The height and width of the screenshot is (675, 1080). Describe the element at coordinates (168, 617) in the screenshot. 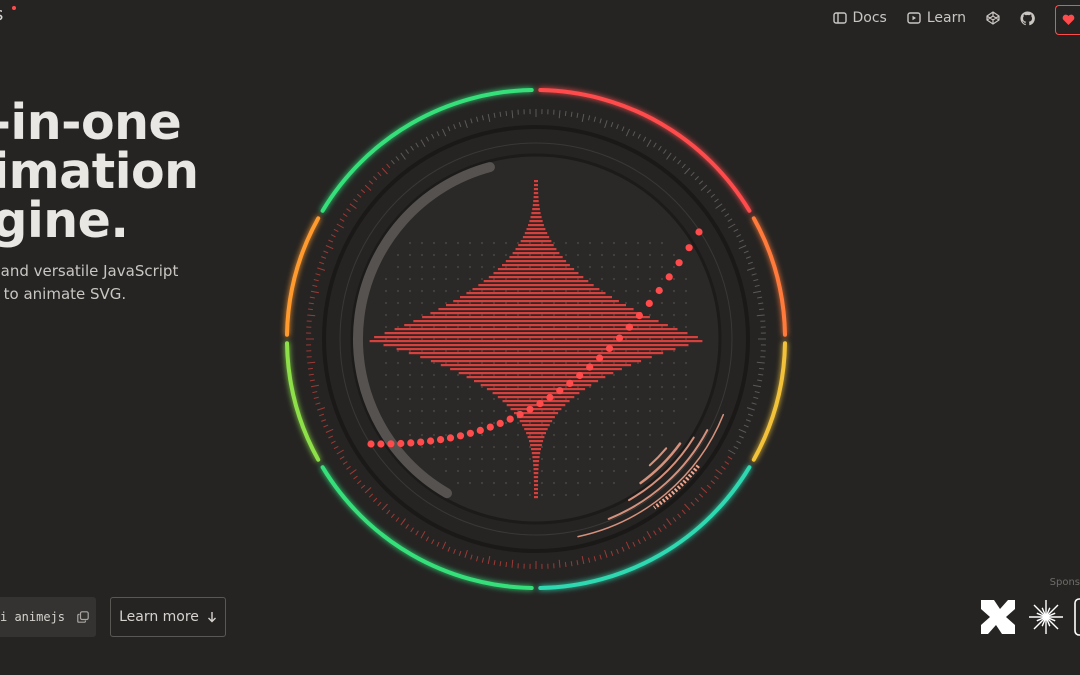

I see `learn-more-button: Learn more` at that location.